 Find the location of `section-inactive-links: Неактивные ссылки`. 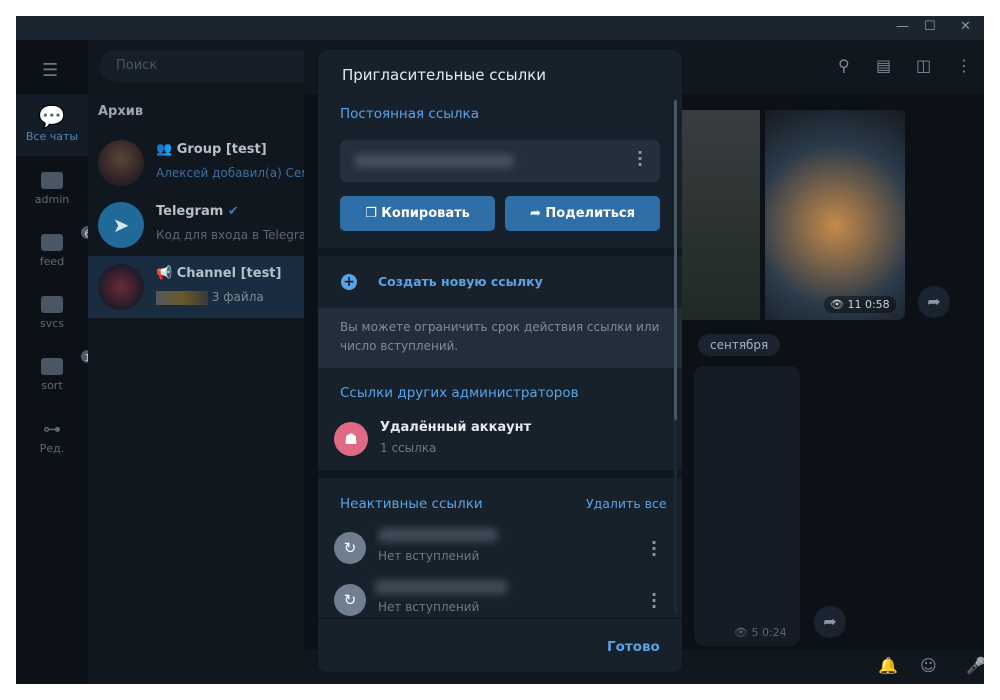

section-inactive-links: Неактивные ссылки is located at coordinates (411, 504).